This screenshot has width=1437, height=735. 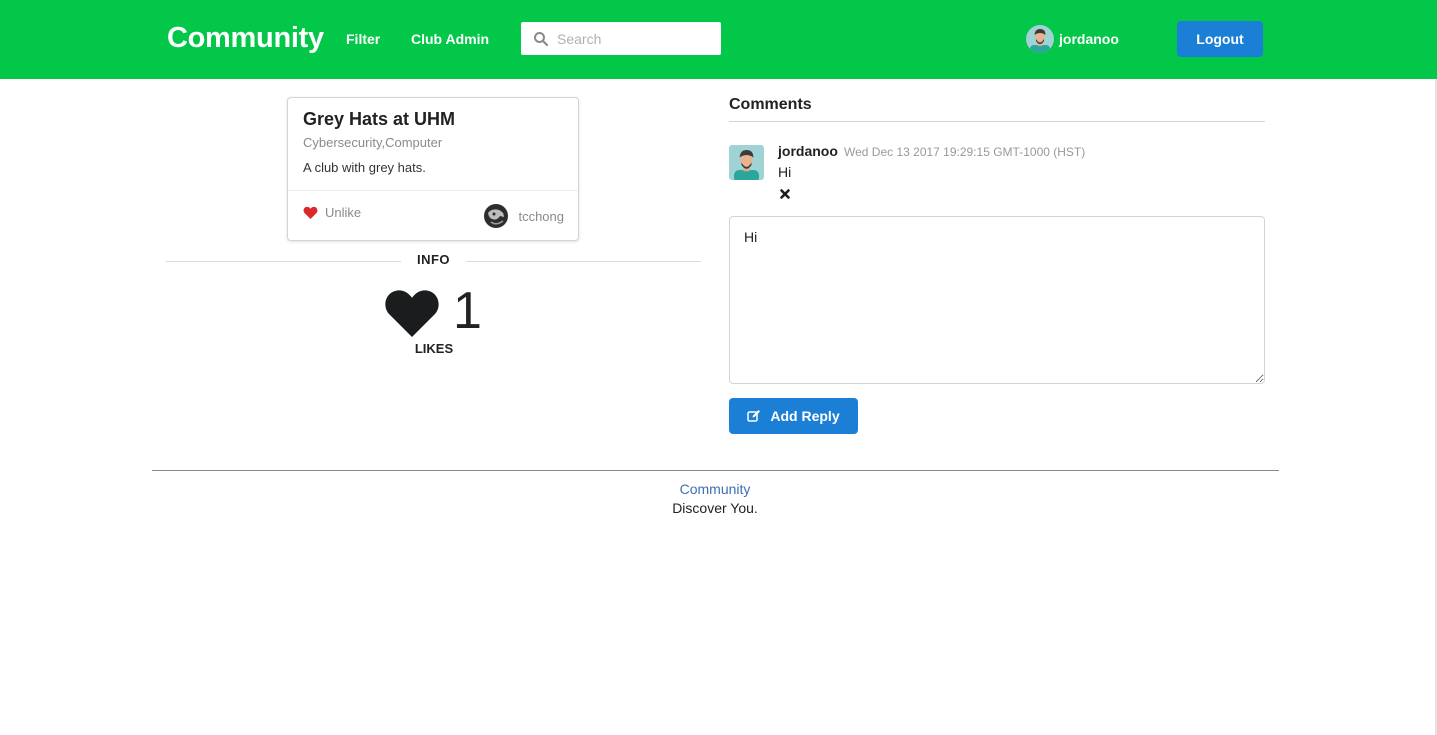 What do you see at coordinates (245, 38) in the screenshot?
I see `brand-logo: Community` at bounding box center [245, 38].